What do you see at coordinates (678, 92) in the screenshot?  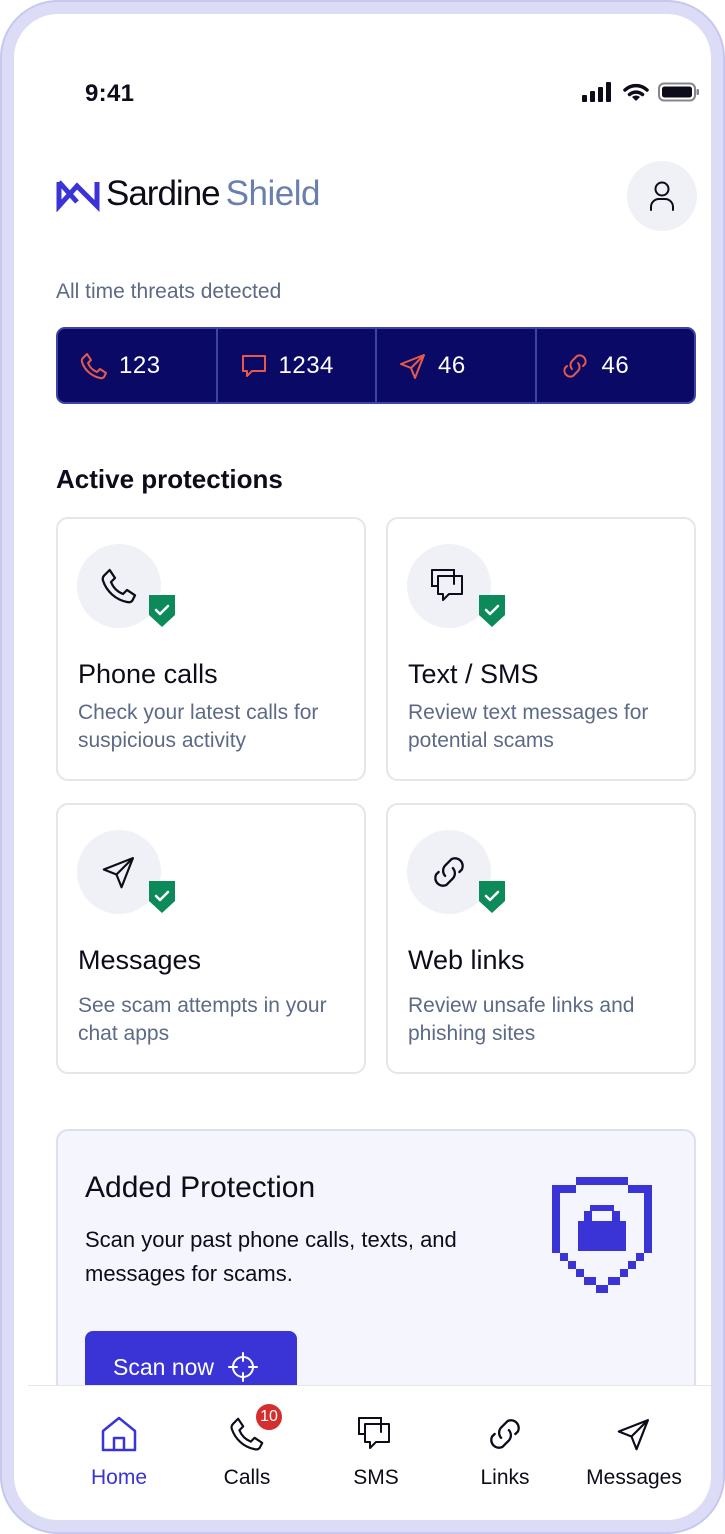 I see `battery-icon` at bounding box center [678, 92].